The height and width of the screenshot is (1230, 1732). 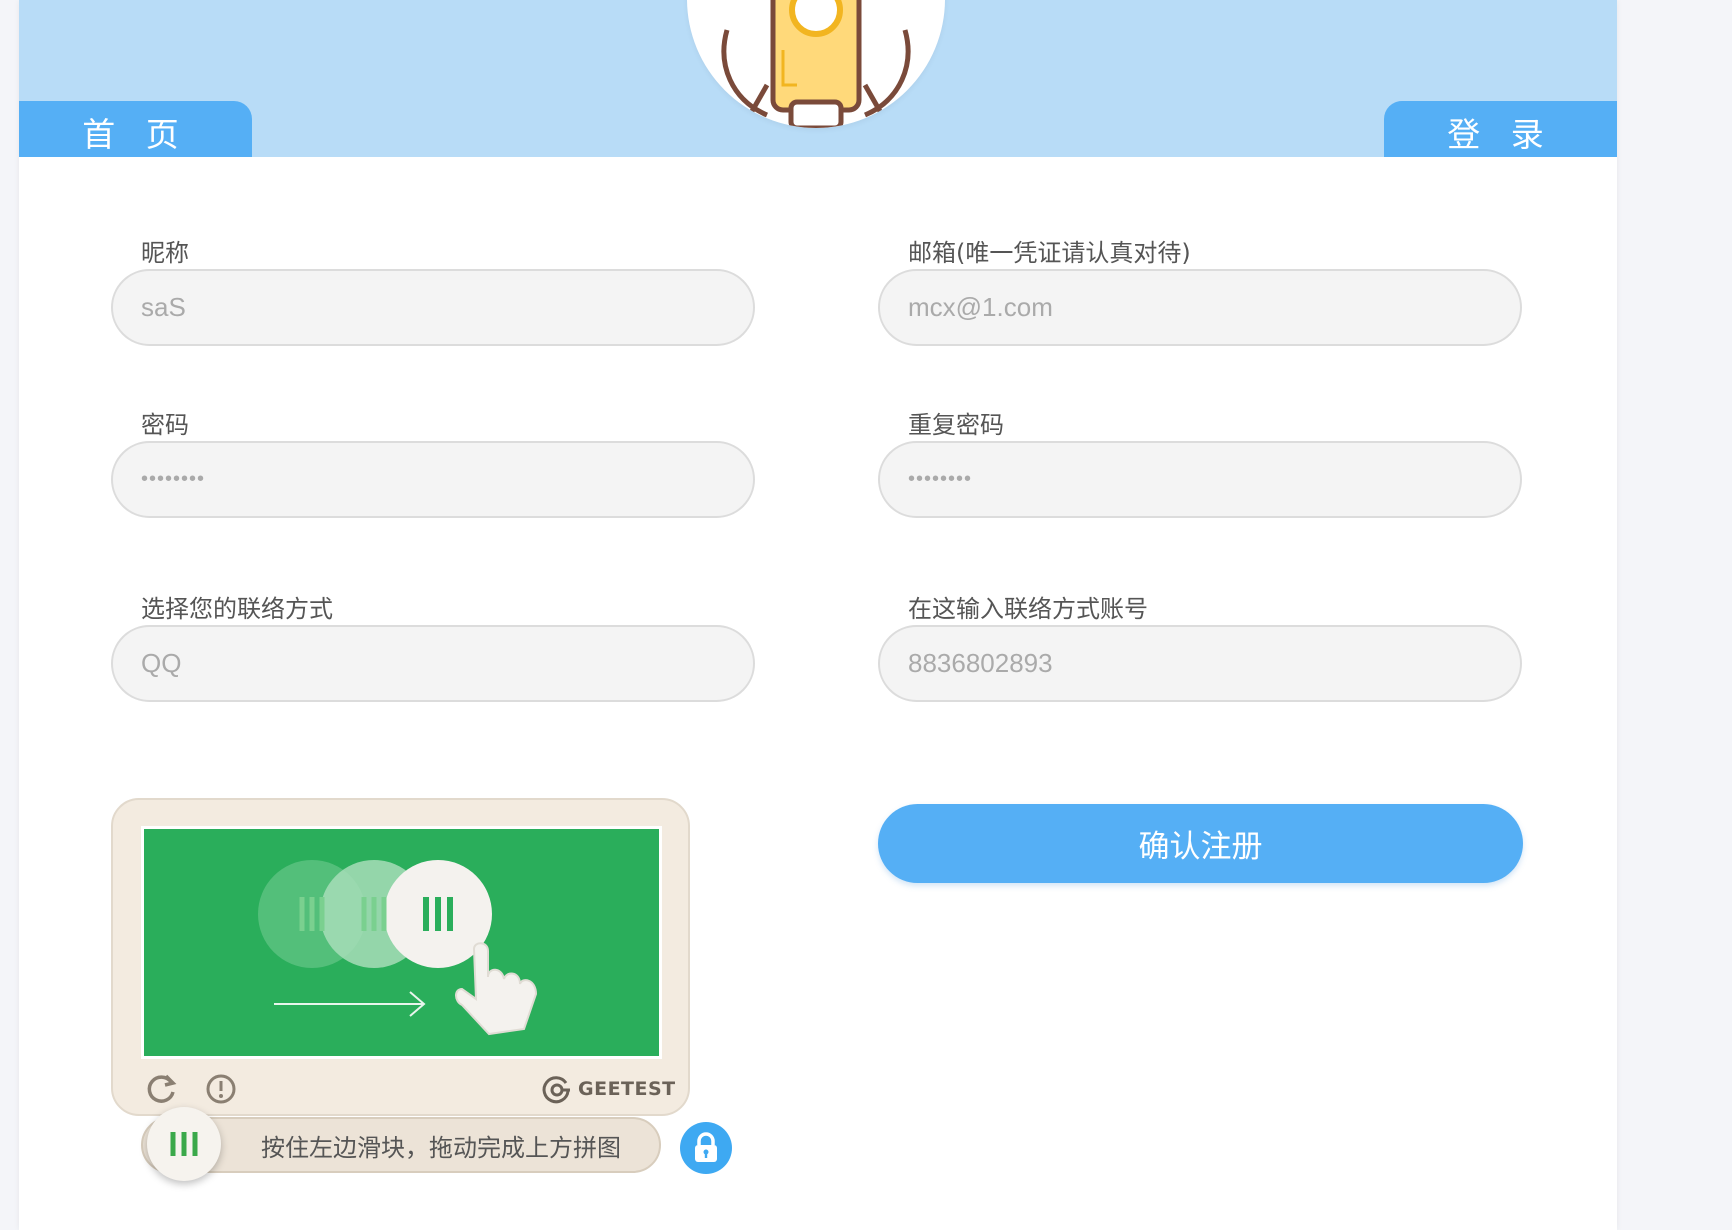 What do you see at coordinates (556, 1090) in the screenshot?
I see `geetest-logo-icon` at bounding box center [556, 1090].